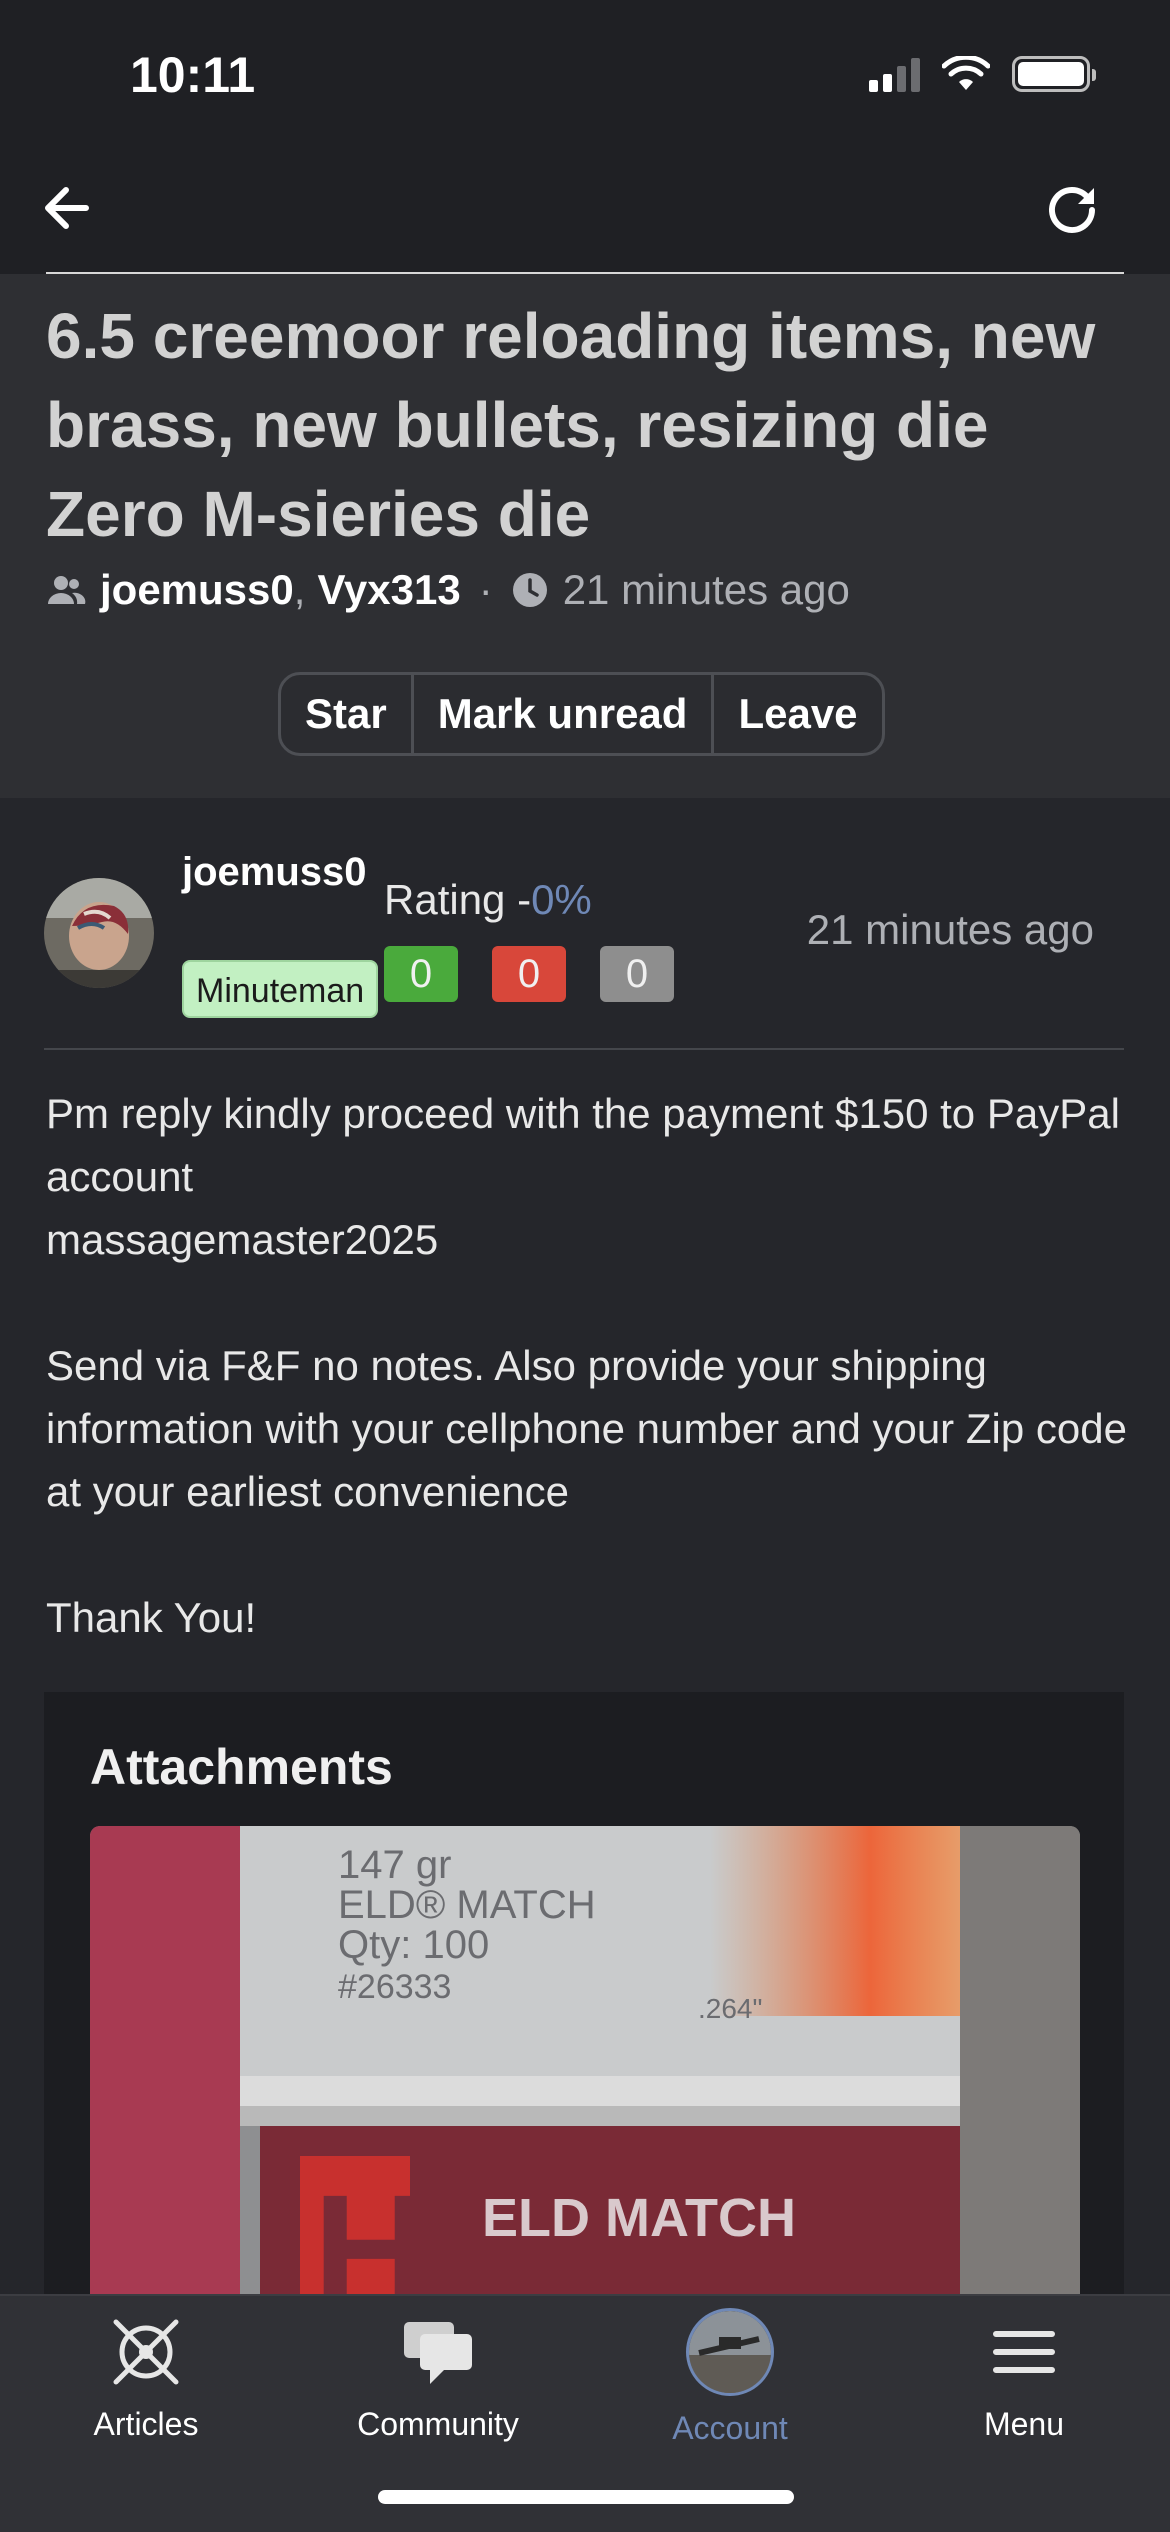  I want to click on mark-unread-button: Mark unread, so click(564, 714).